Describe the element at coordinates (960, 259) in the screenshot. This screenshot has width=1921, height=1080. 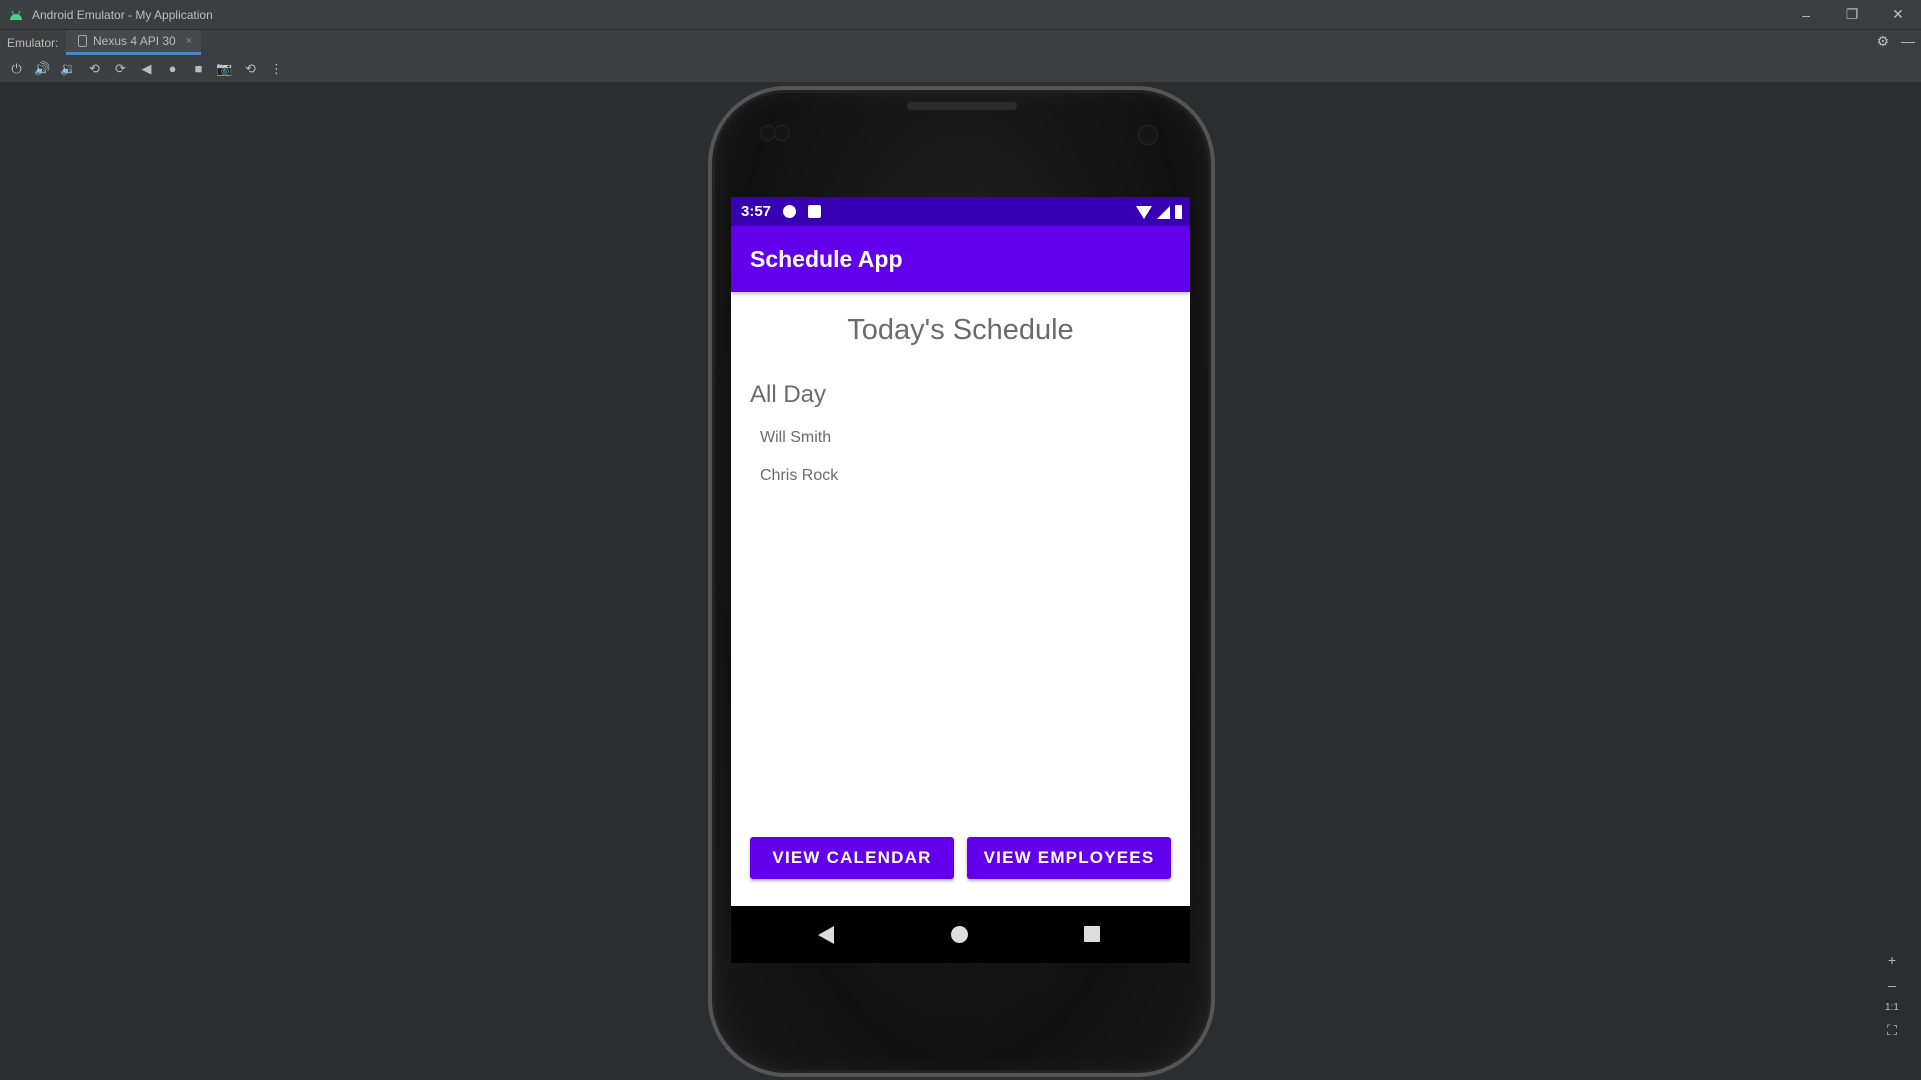
I see `app-bar: Schedule App` at that location.